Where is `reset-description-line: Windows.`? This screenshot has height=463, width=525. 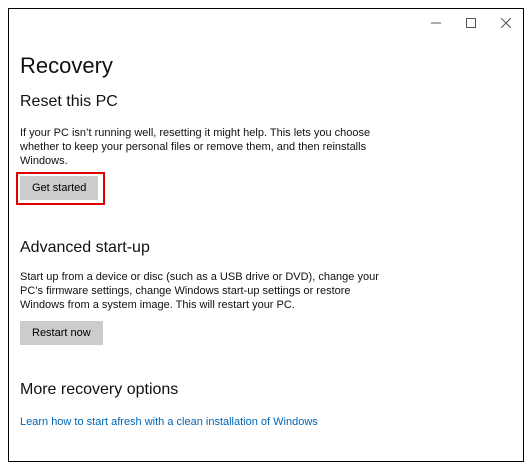
reset-description-line: Windows. is located at coordinates (44, 161).